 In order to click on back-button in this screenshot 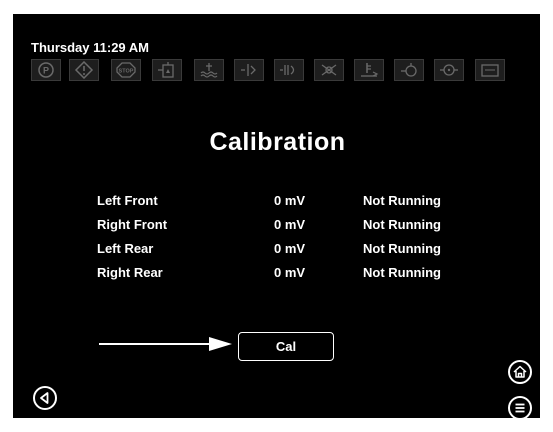, I will do `click(45, 398)`.